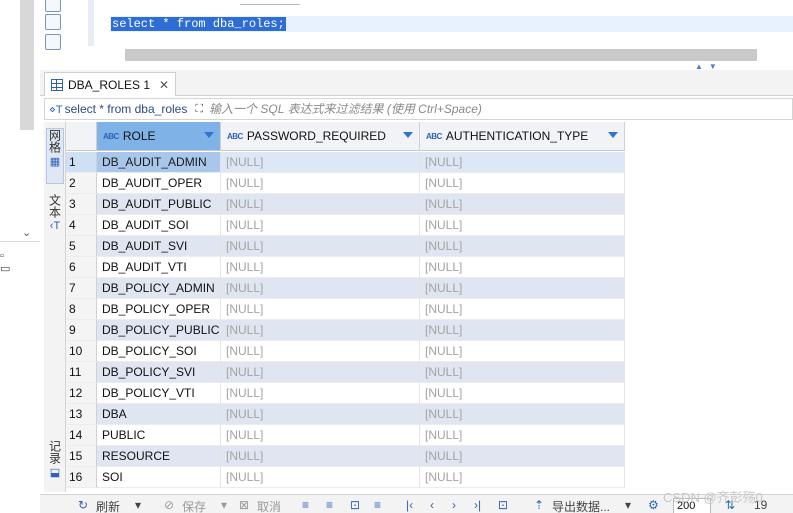  What do you see at coordinates (441, 55) in the screenshot?
I see `editor-hscroll-thumb` at bounding box center [441, 55].